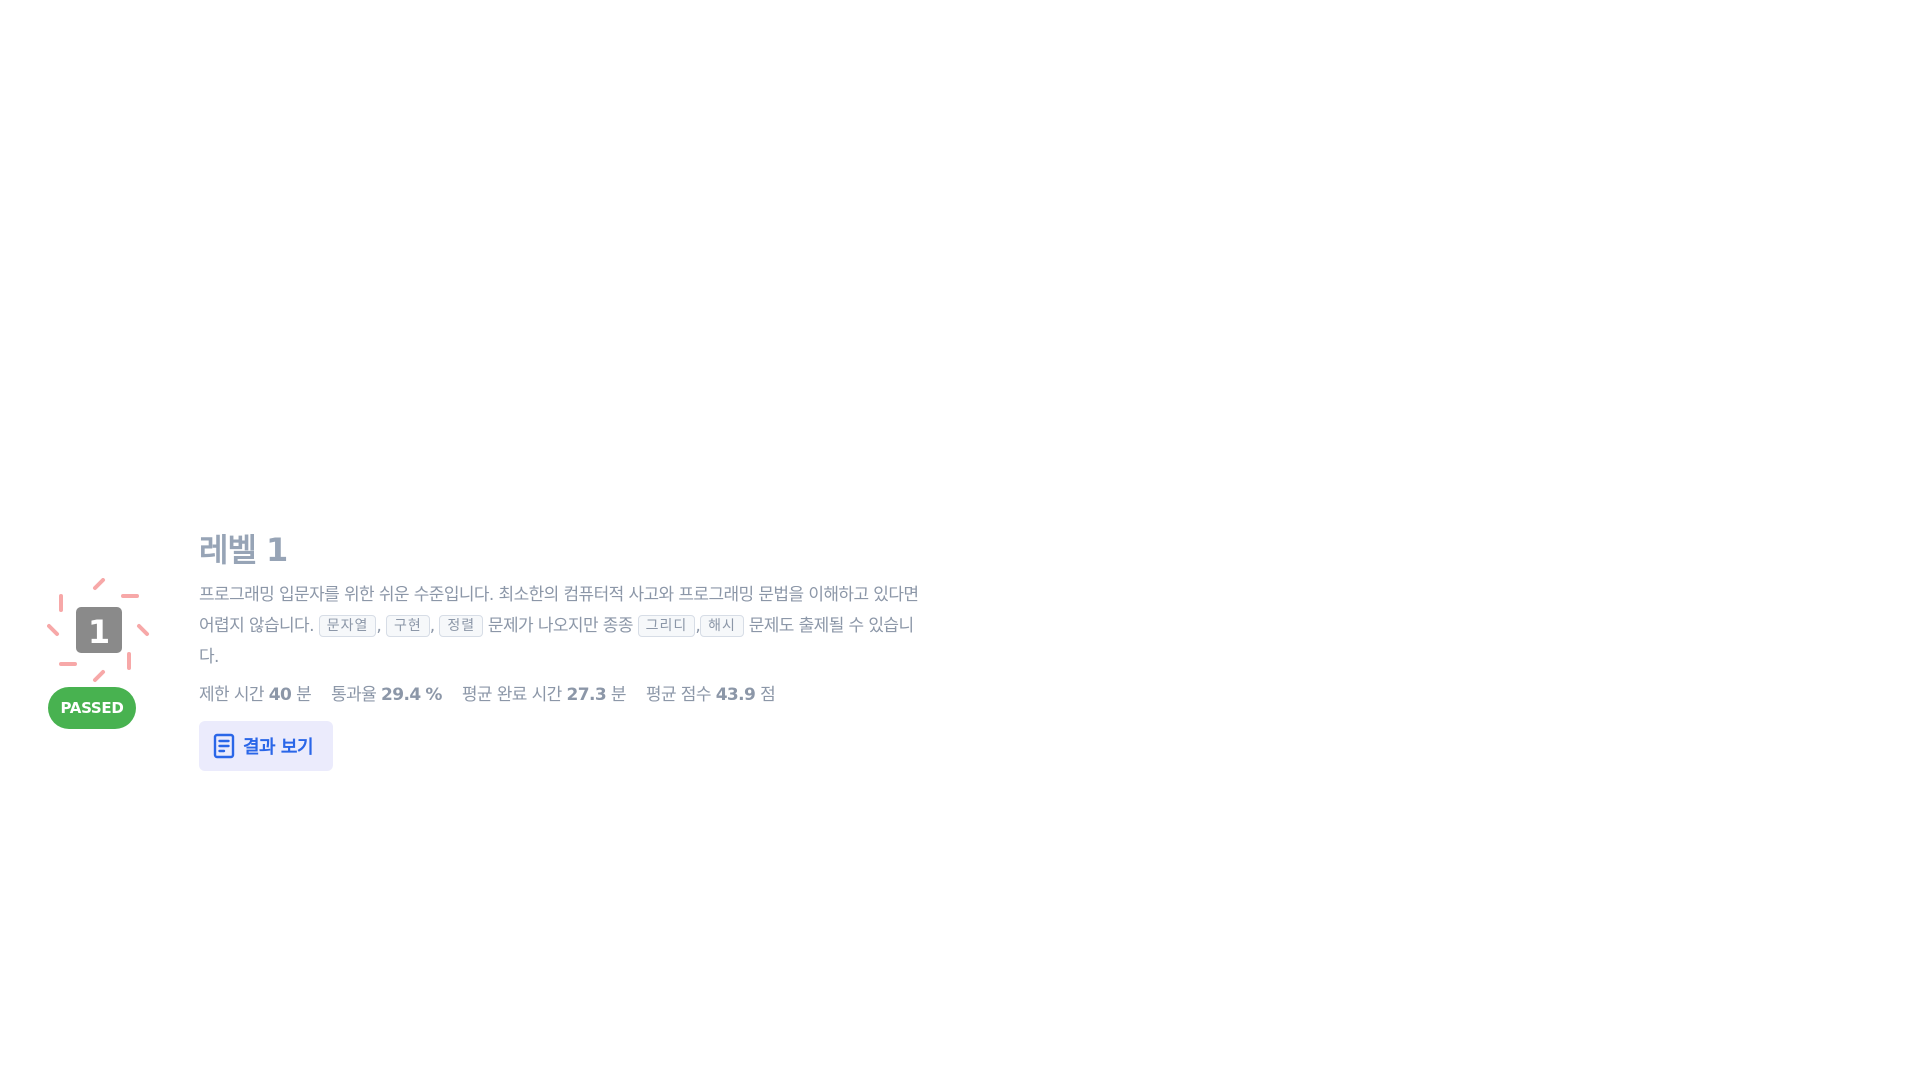  I want to click on view-result-button: 결과 보기, so click(266, 746).